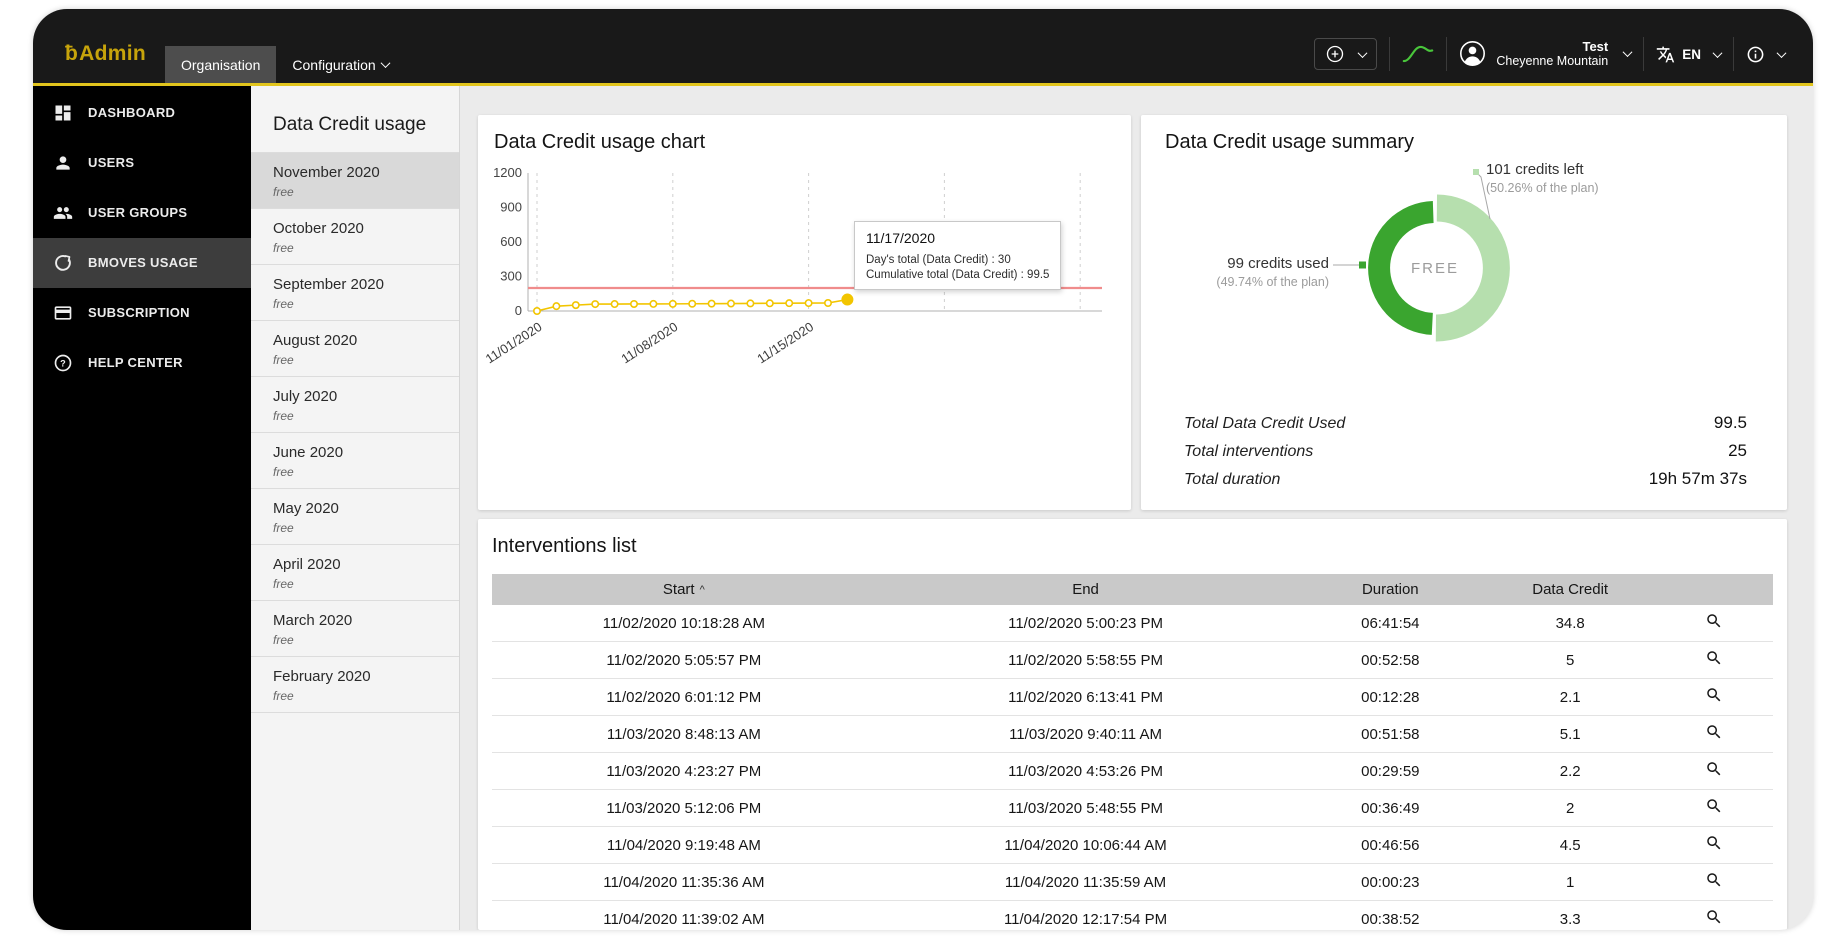  I want to click on tab-organisation: Organisation, so click(221, 64).